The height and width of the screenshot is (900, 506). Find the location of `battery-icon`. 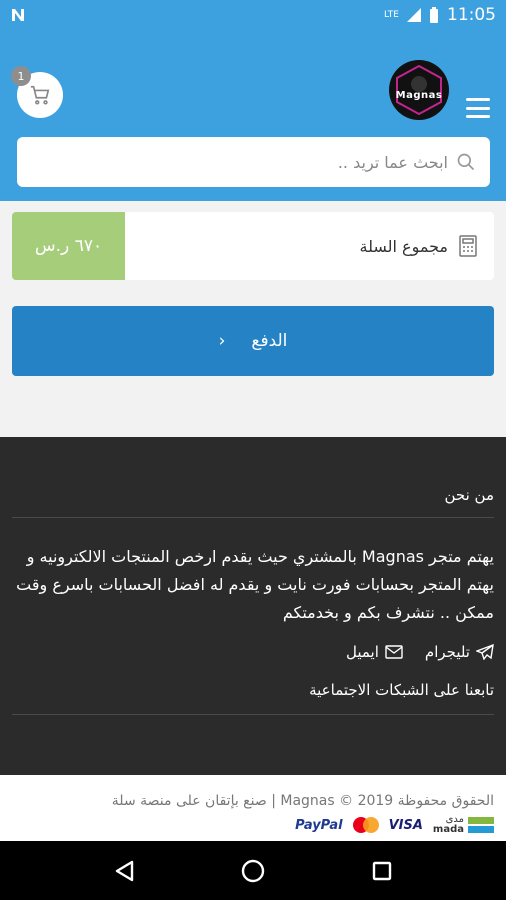

battery-icon is located at coordinates (434, 15).